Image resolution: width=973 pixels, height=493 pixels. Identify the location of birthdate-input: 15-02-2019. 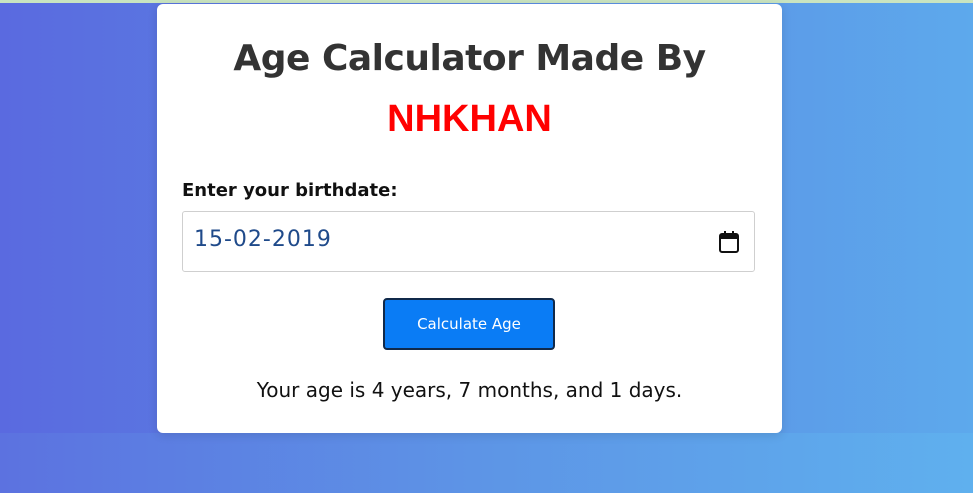
(468, 241).